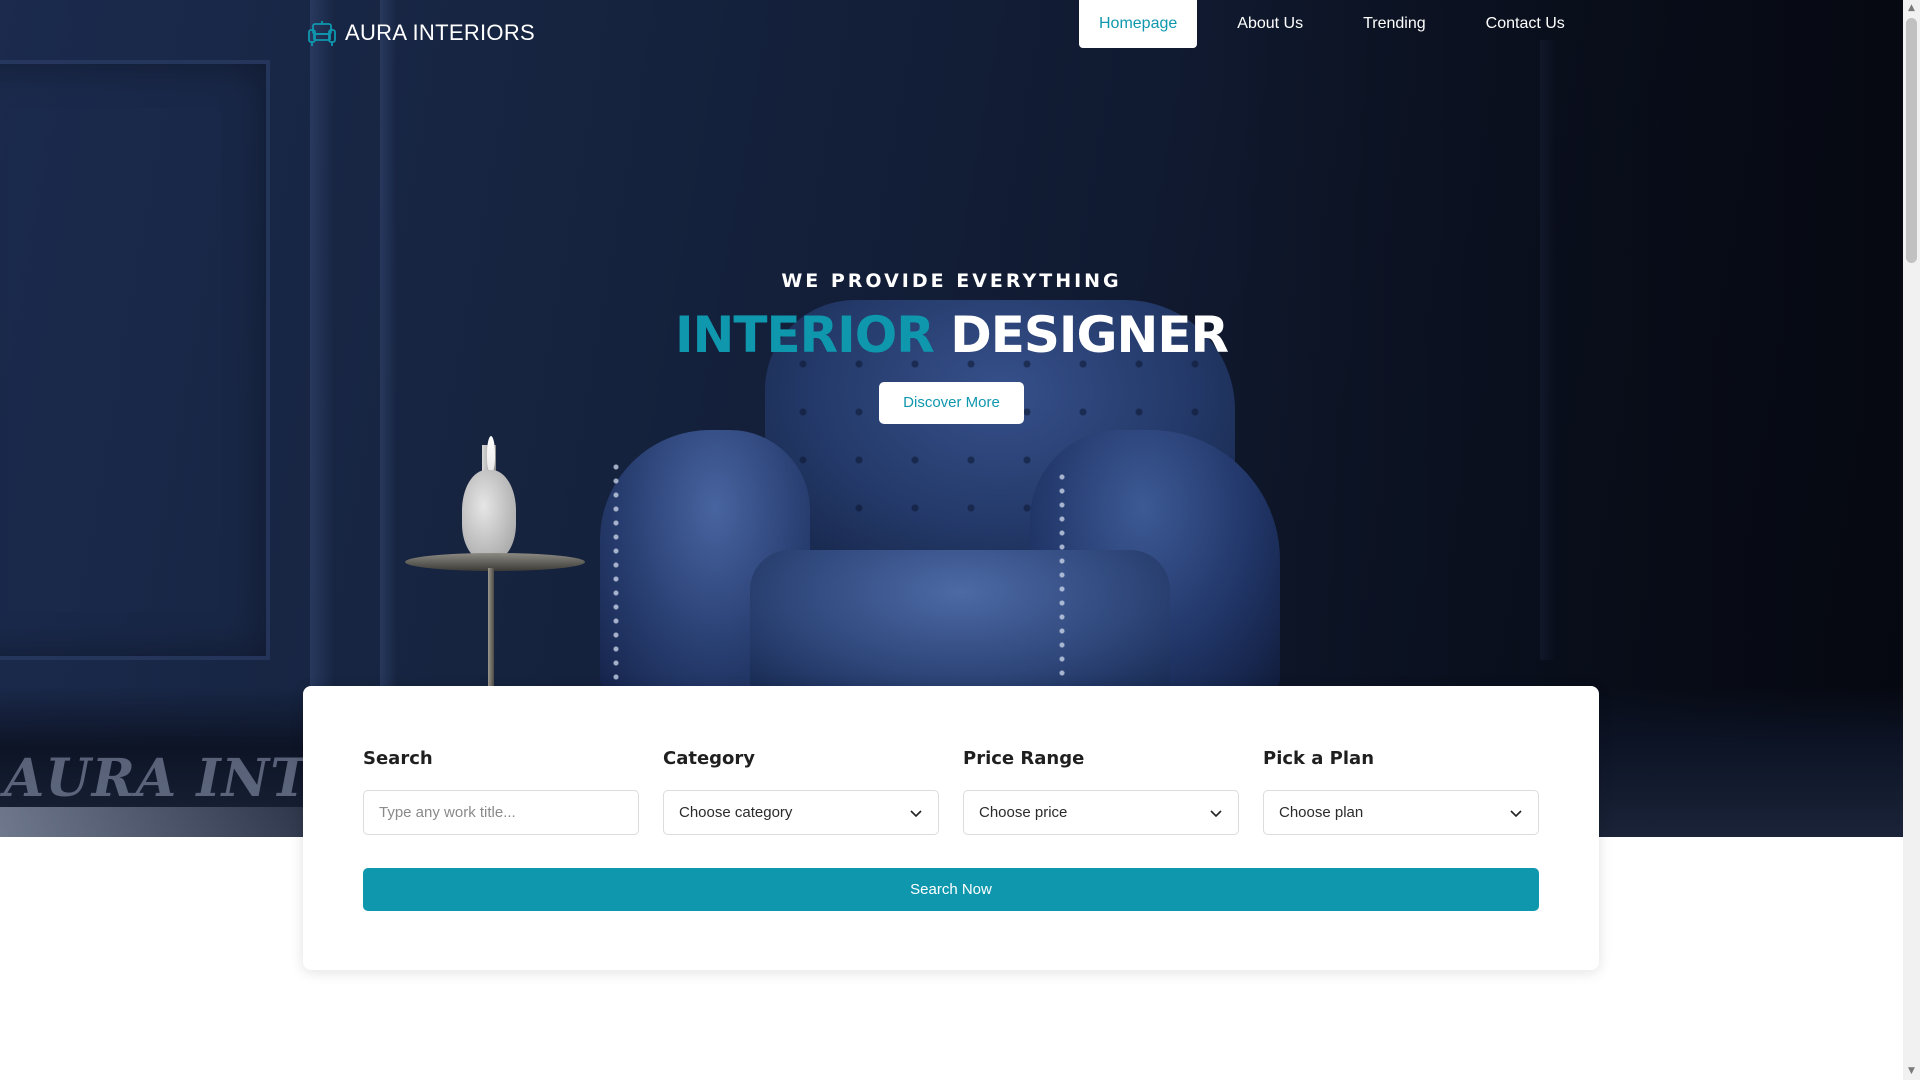 This screenshot has width=1920, height=1080. I want to click on price-select: Choose price, so click(1101, 812).